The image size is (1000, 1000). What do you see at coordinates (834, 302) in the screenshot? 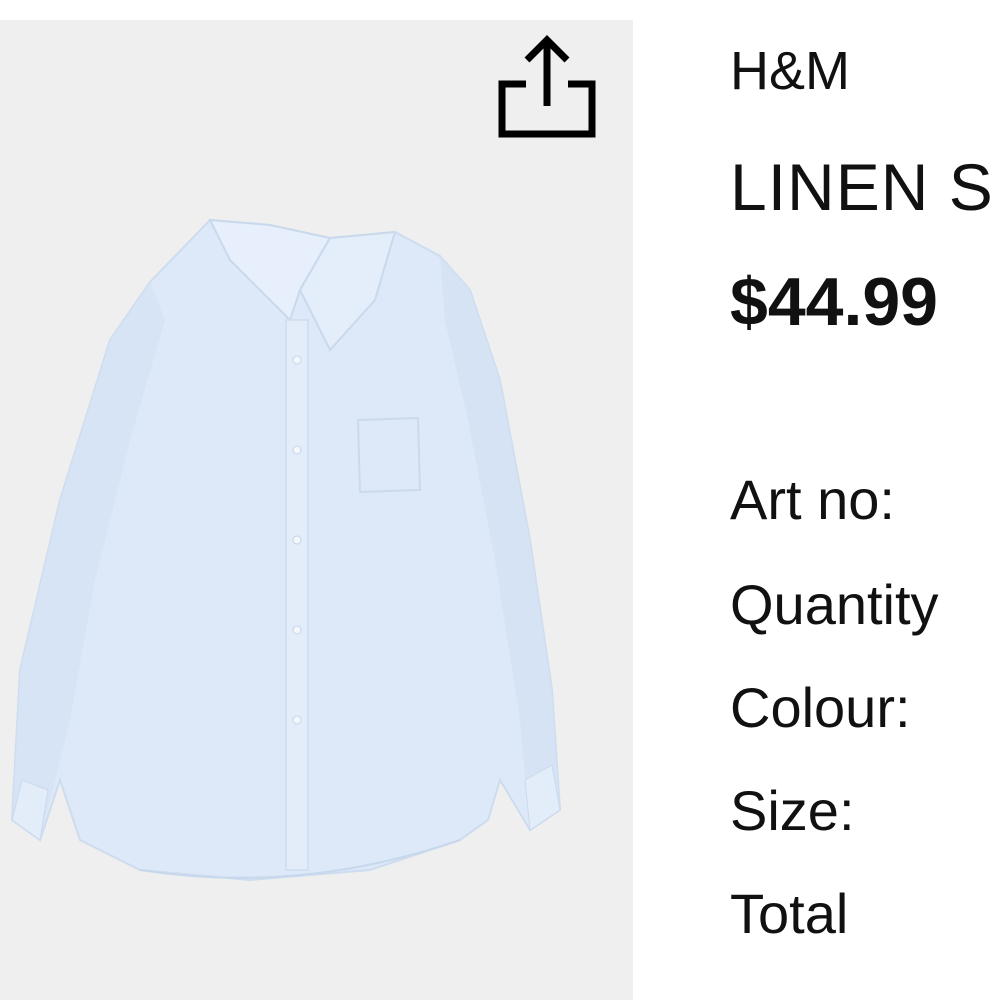
I see `product-price: $44.99` at bounding box center [834, 302].